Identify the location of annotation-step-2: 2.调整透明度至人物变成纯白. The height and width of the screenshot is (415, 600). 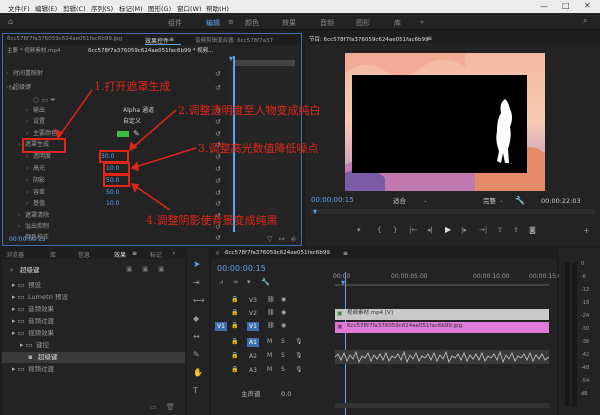
(249, 110).